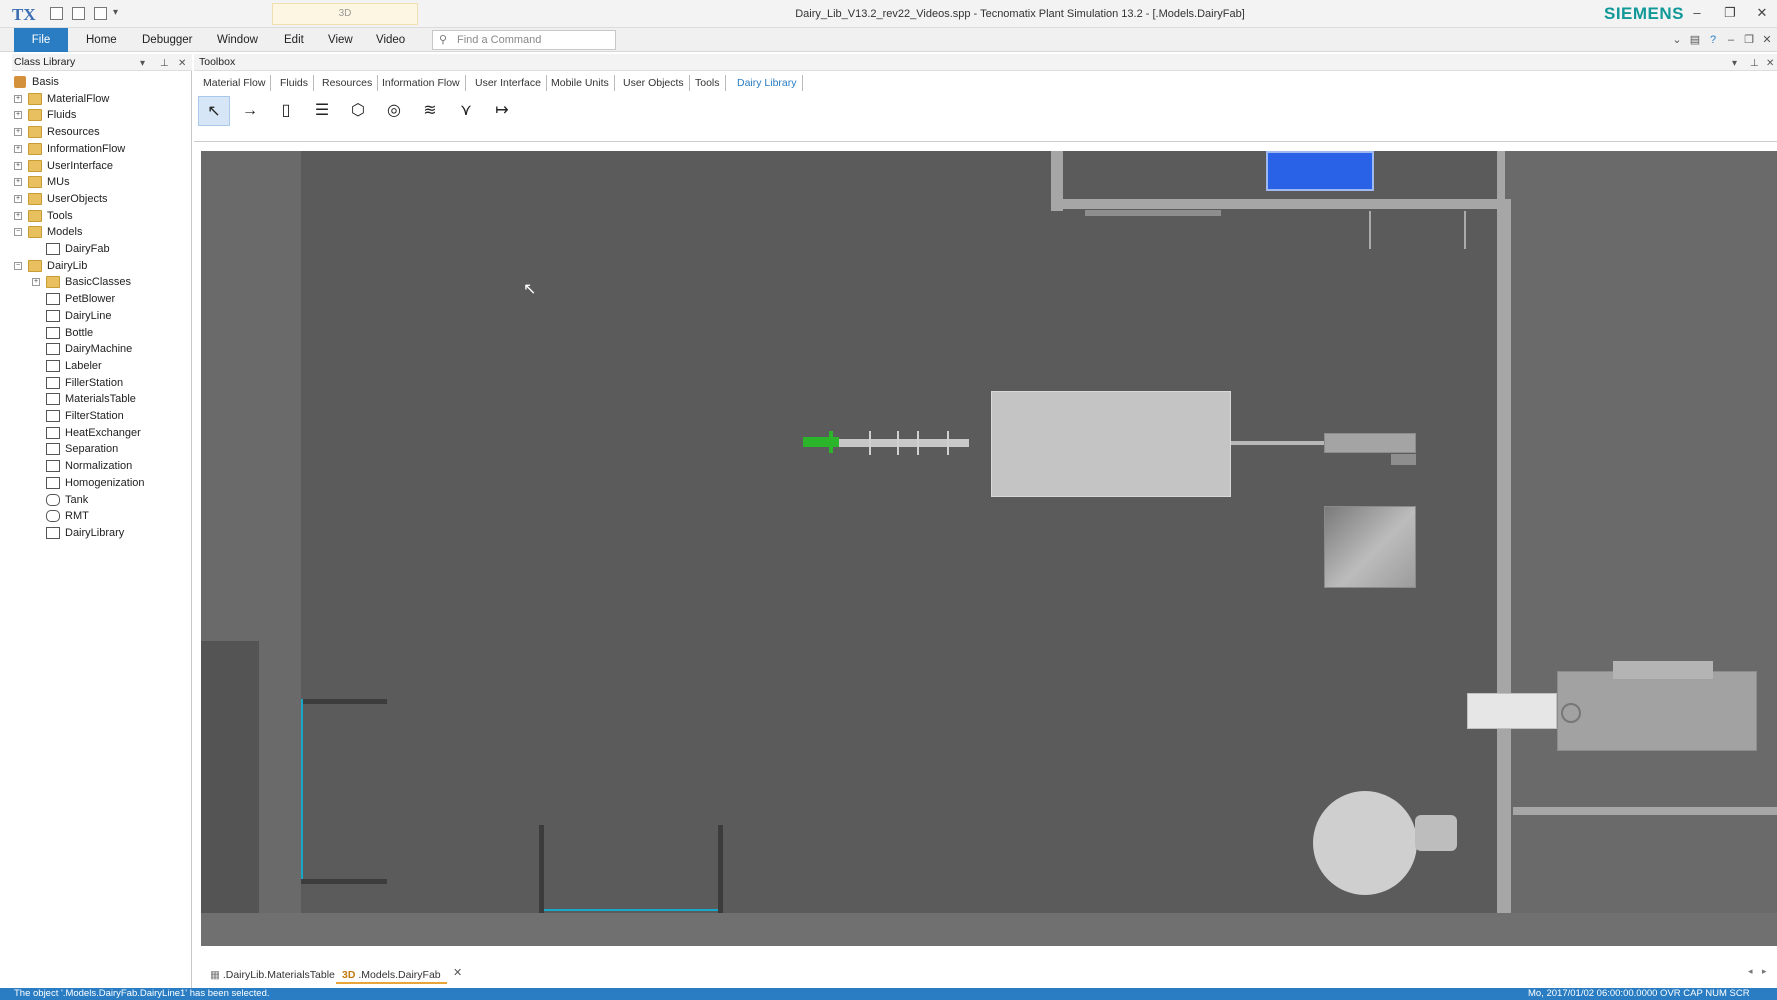 The width and height of the screenshot is (1777, 1000). Describe the element at coordinates (216, 975) in the screenshot. I see `table-icon: ▦` at that location.